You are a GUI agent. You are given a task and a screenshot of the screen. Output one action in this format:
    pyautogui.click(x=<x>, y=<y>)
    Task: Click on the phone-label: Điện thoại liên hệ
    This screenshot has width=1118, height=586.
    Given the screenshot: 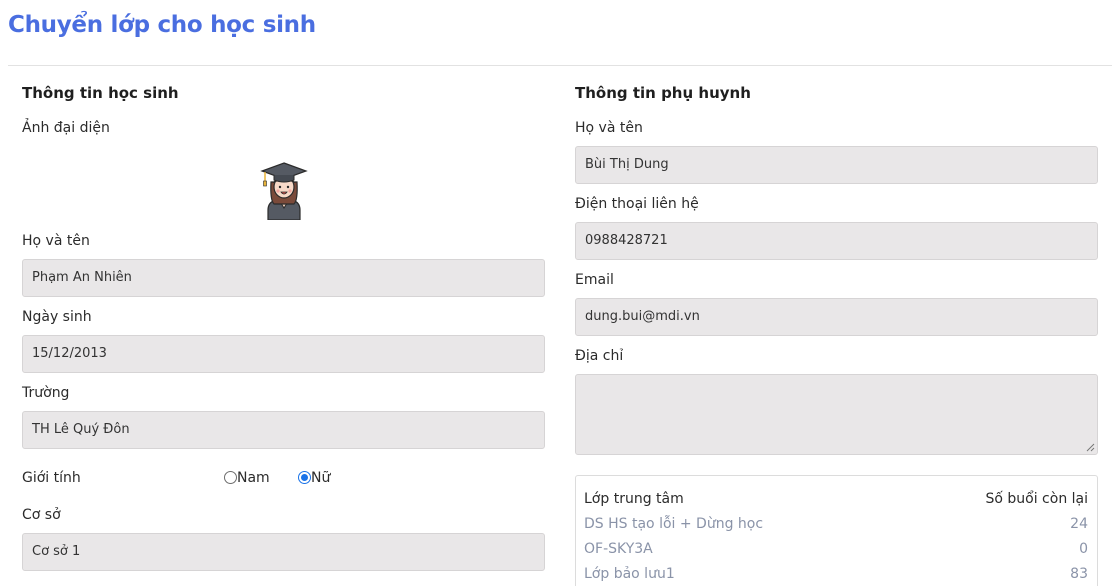 What is the action you would take?
    pyautogui.click(x=637, y=204)
    